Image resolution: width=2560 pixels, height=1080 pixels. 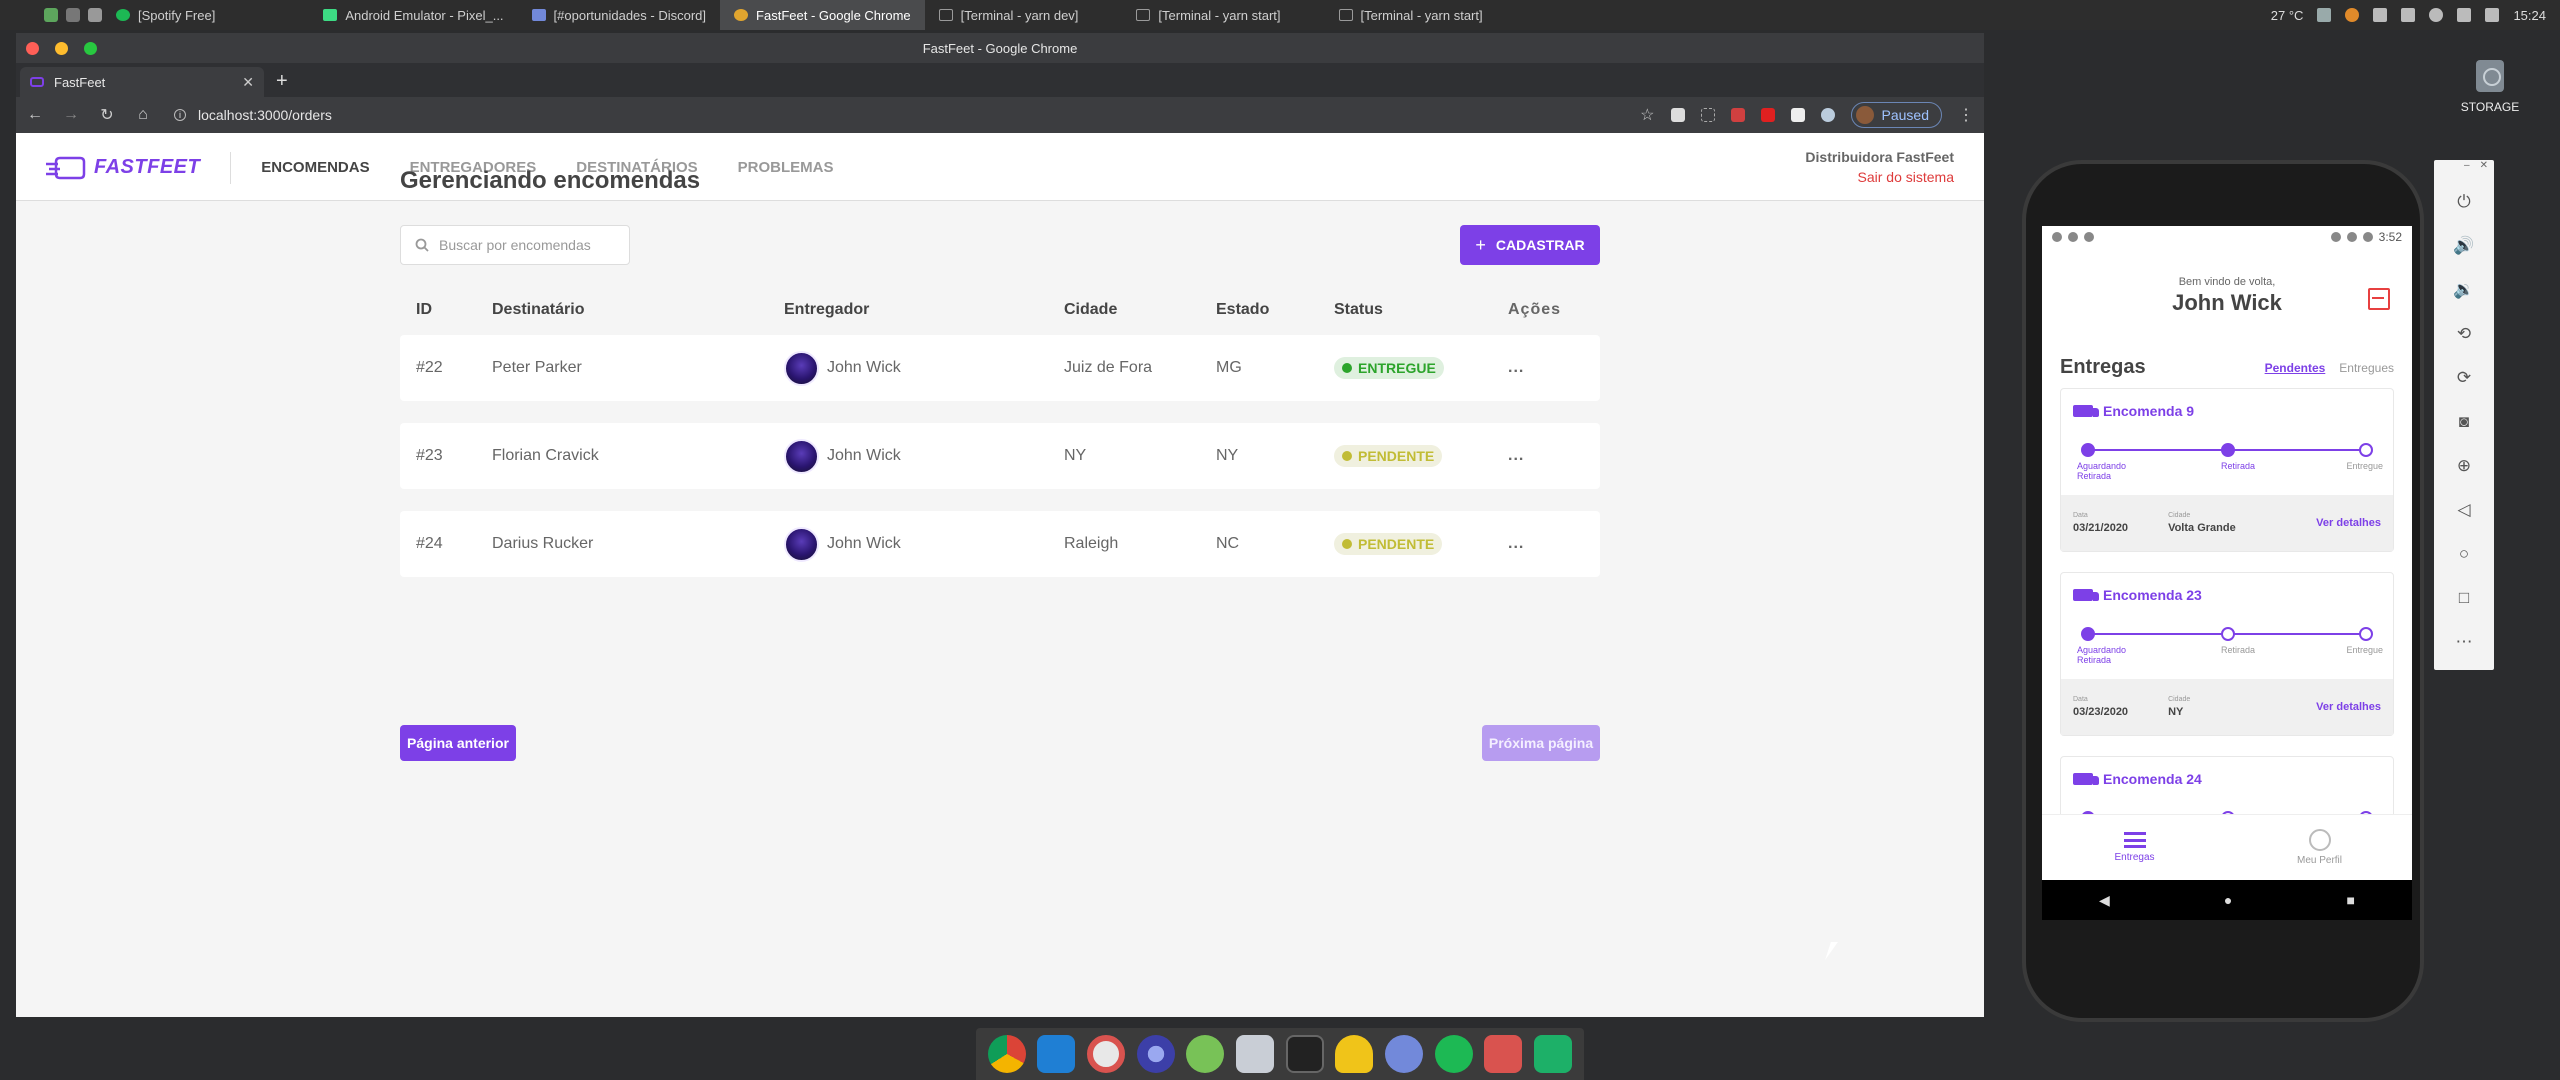 I want to click on home-icon: ○, so click(x=2464, y=554).